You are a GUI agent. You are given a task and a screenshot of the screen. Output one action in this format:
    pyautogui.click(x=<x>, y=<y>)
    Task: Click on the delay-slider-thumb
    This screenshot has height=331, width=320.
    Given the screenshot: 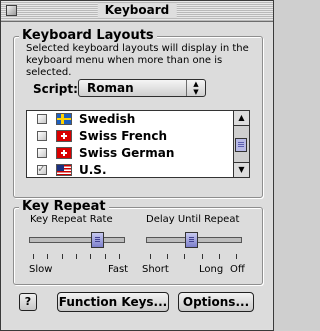 What is the action you would take?
    pyautogui.click(x=192, y=240)
    